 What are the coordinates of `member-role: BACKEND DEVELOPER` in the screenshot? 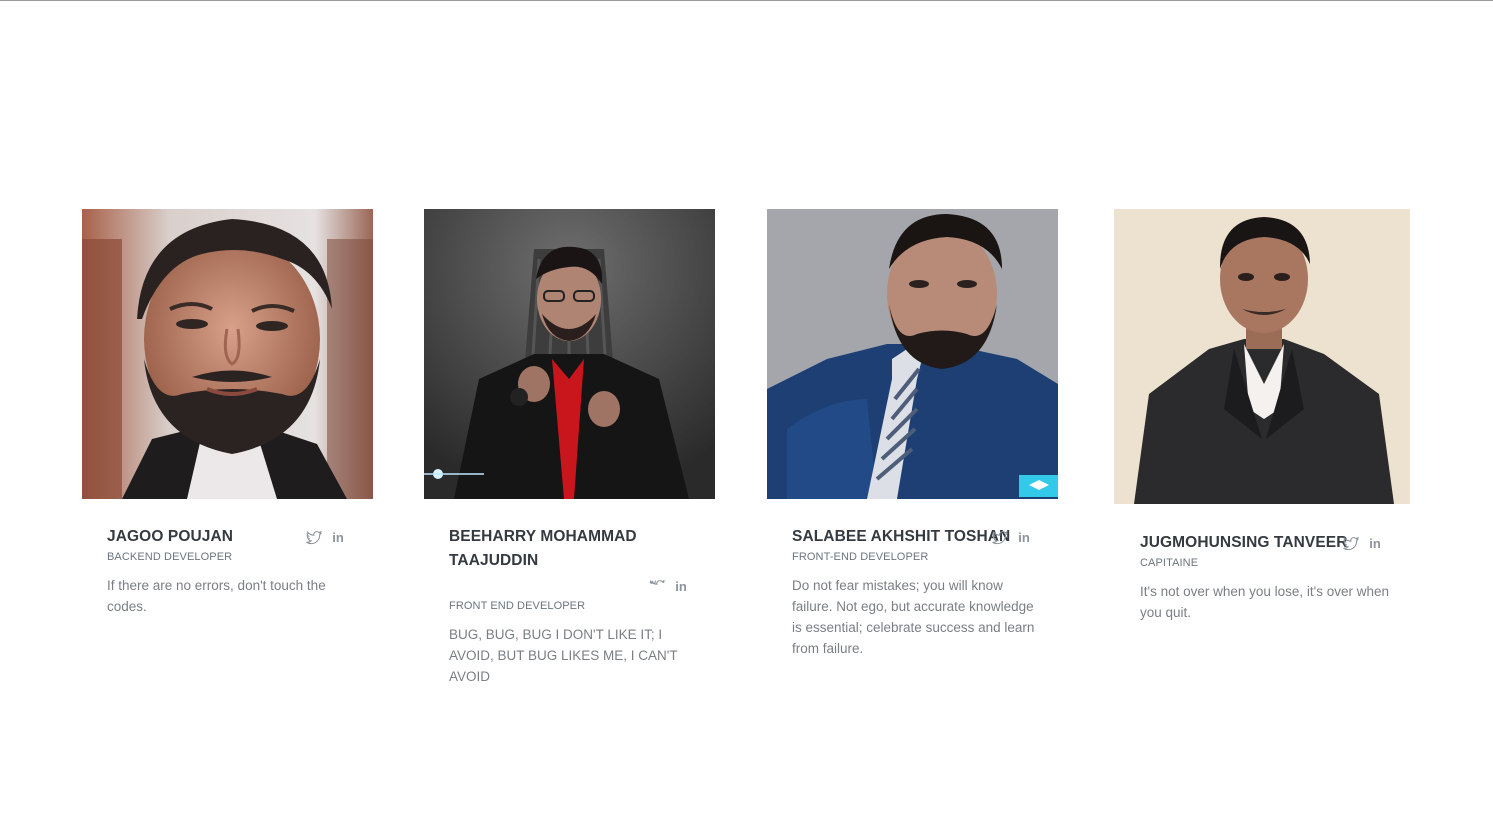 It's located at (170, 557).